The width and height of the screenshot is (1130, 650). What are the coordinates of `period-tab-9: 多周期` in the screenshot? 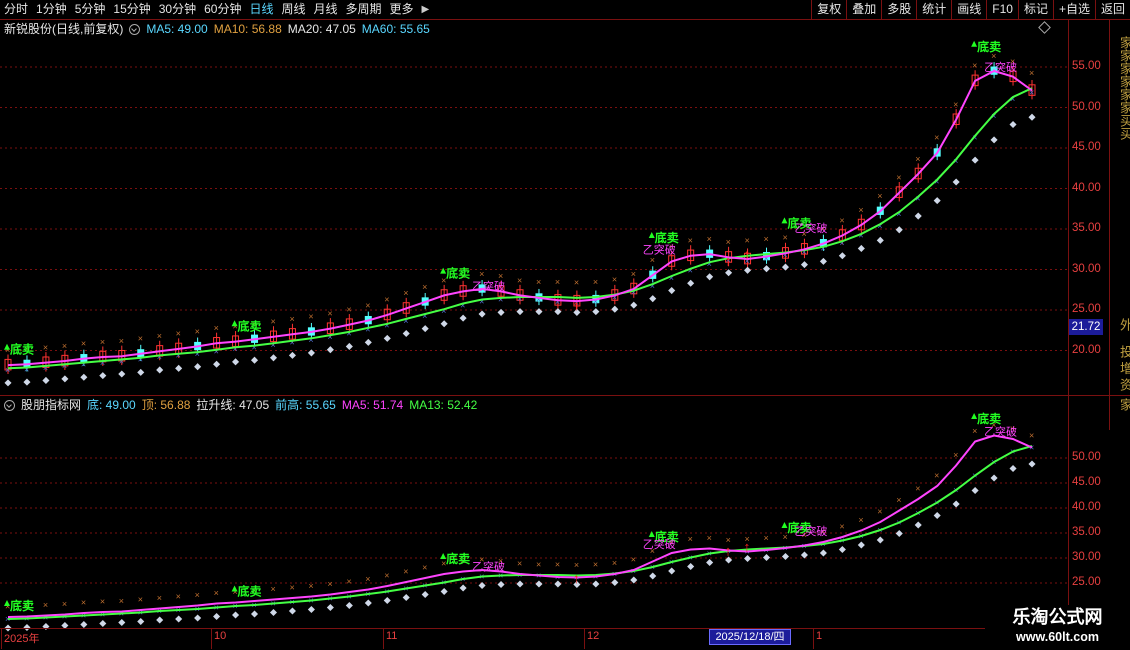 It's located at (364, 9).